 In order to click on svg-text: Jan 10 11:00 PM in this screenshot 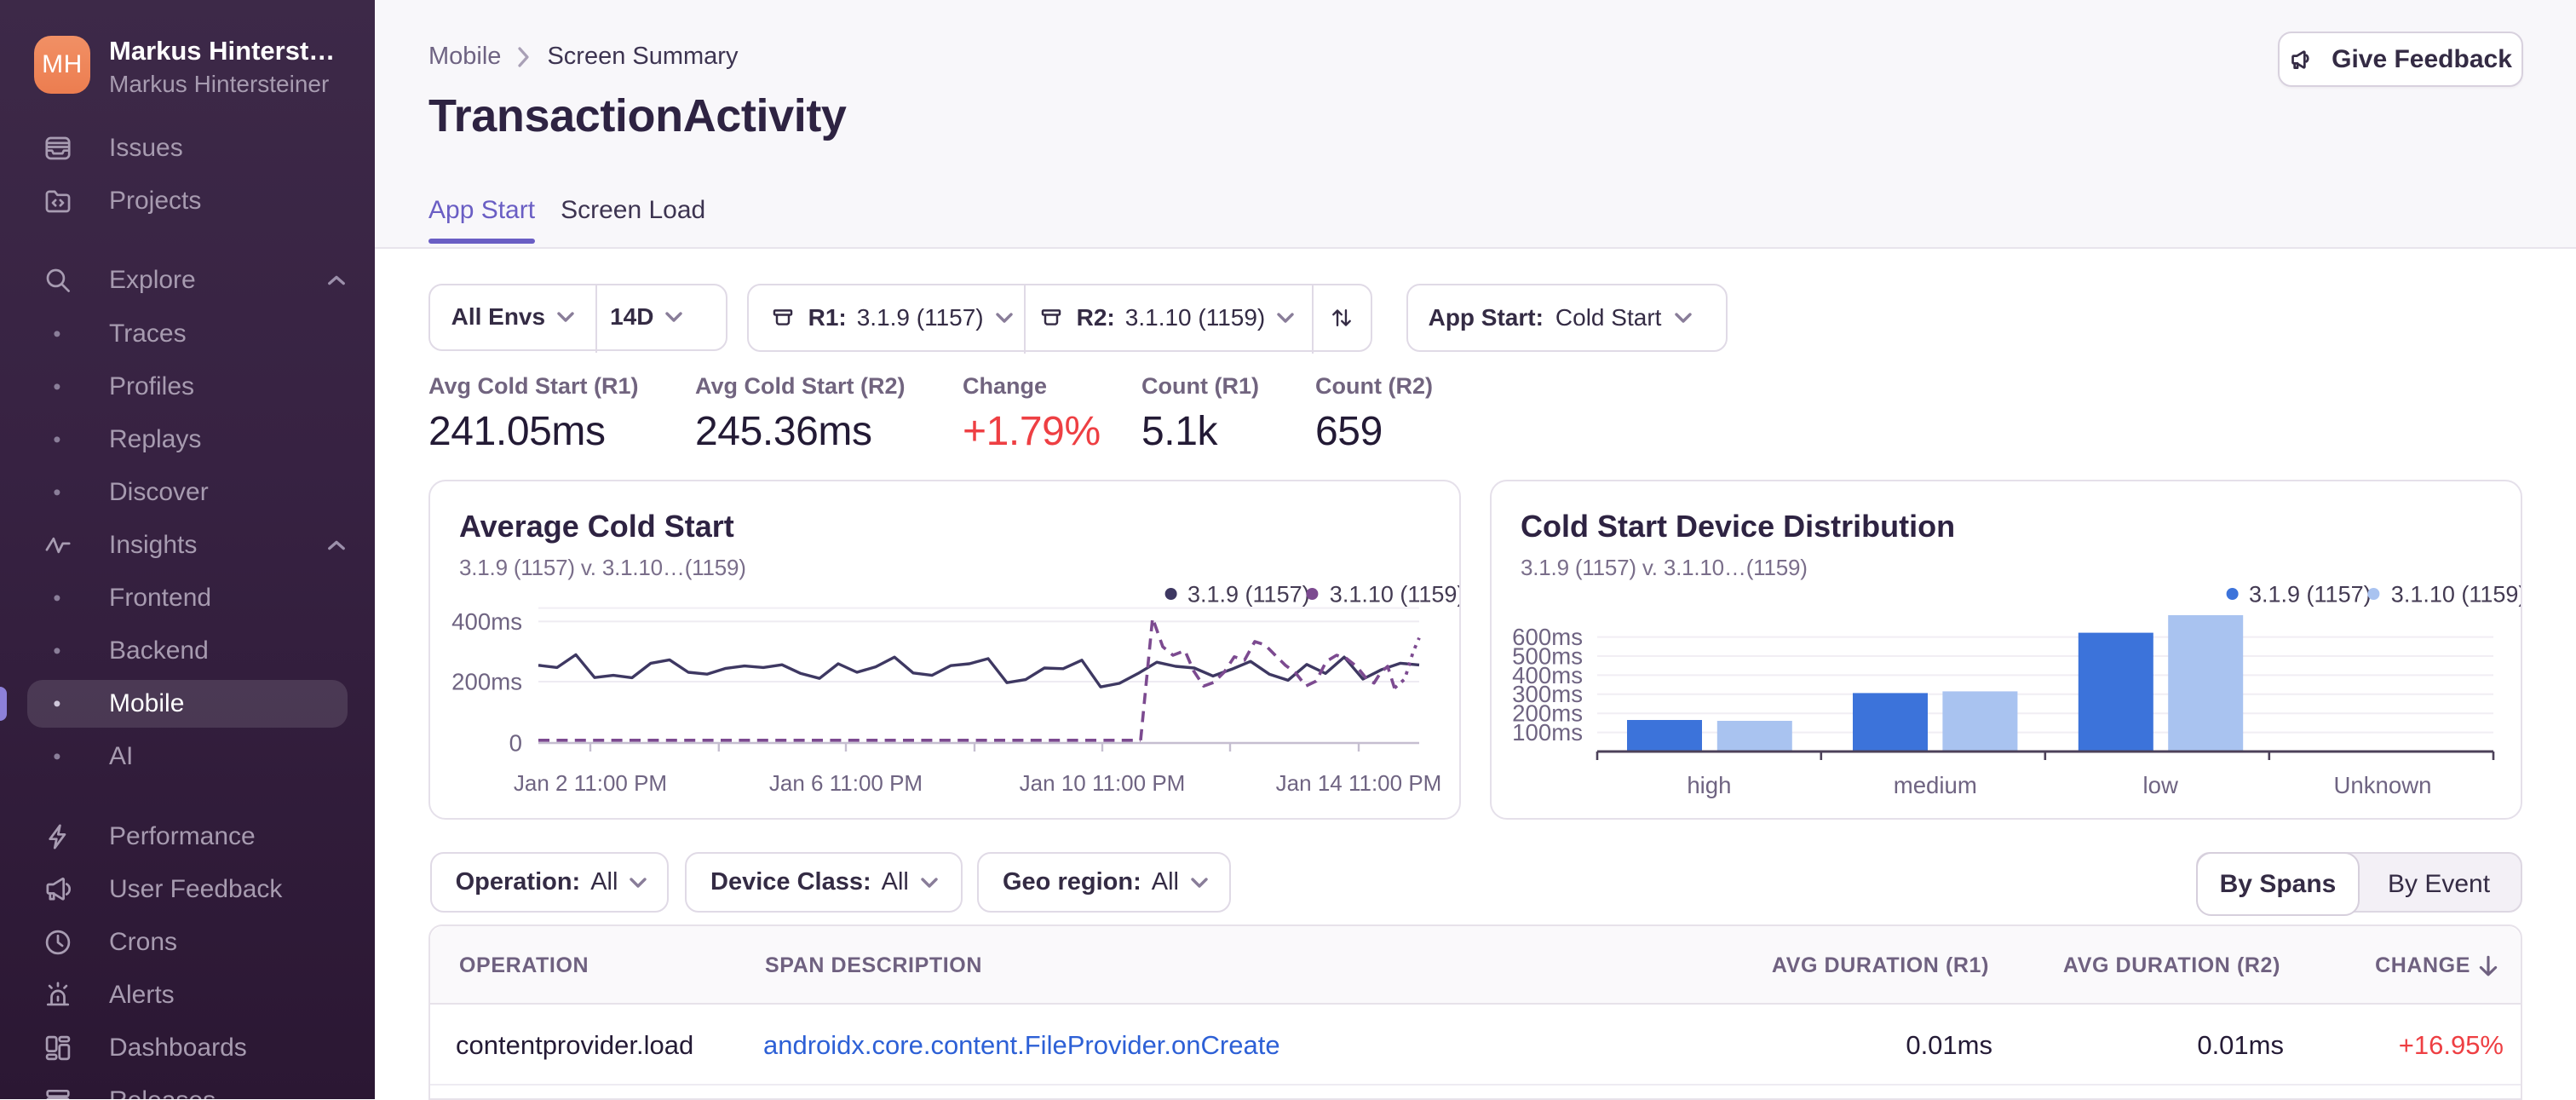, I will do `click(1103, 783)`.